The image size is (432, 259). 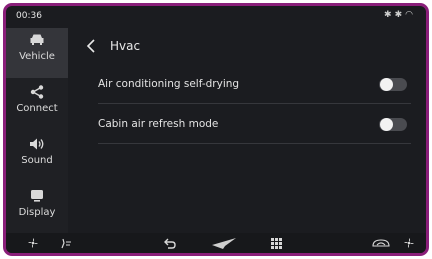 What do you see at coordinates (37, 196) in the screenshot?
I see `display-icon` at bounding box center [37, 196].